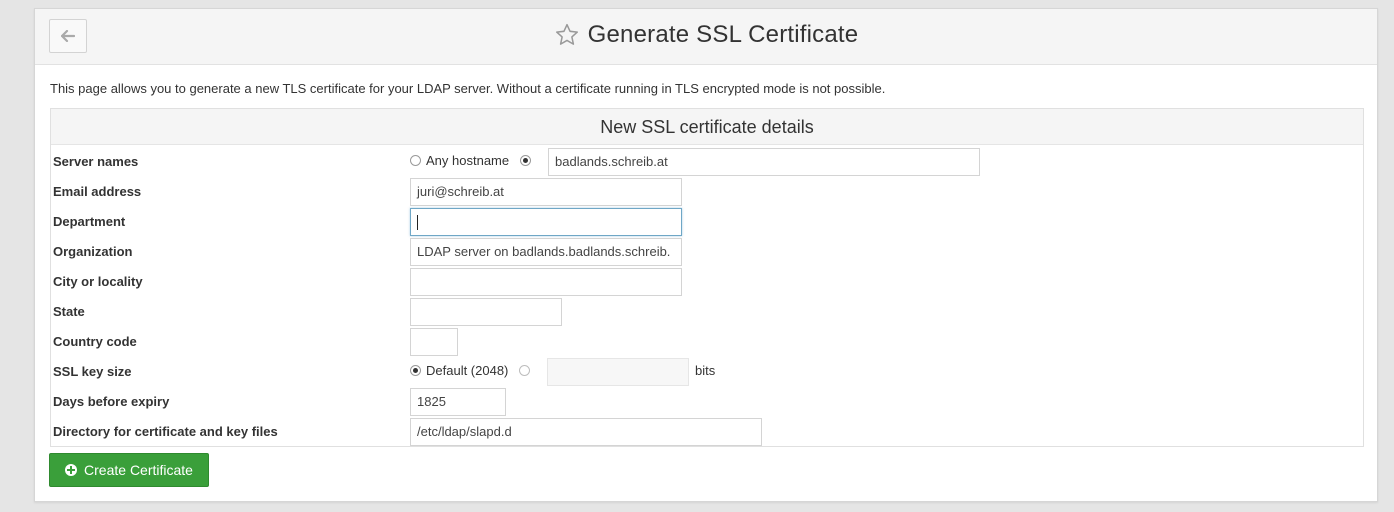 The width and height of the screenshot is (1394, 512). Describe the element at coordinates (567, 35) in the screenshot. I see `star-outline-icon` at that location.